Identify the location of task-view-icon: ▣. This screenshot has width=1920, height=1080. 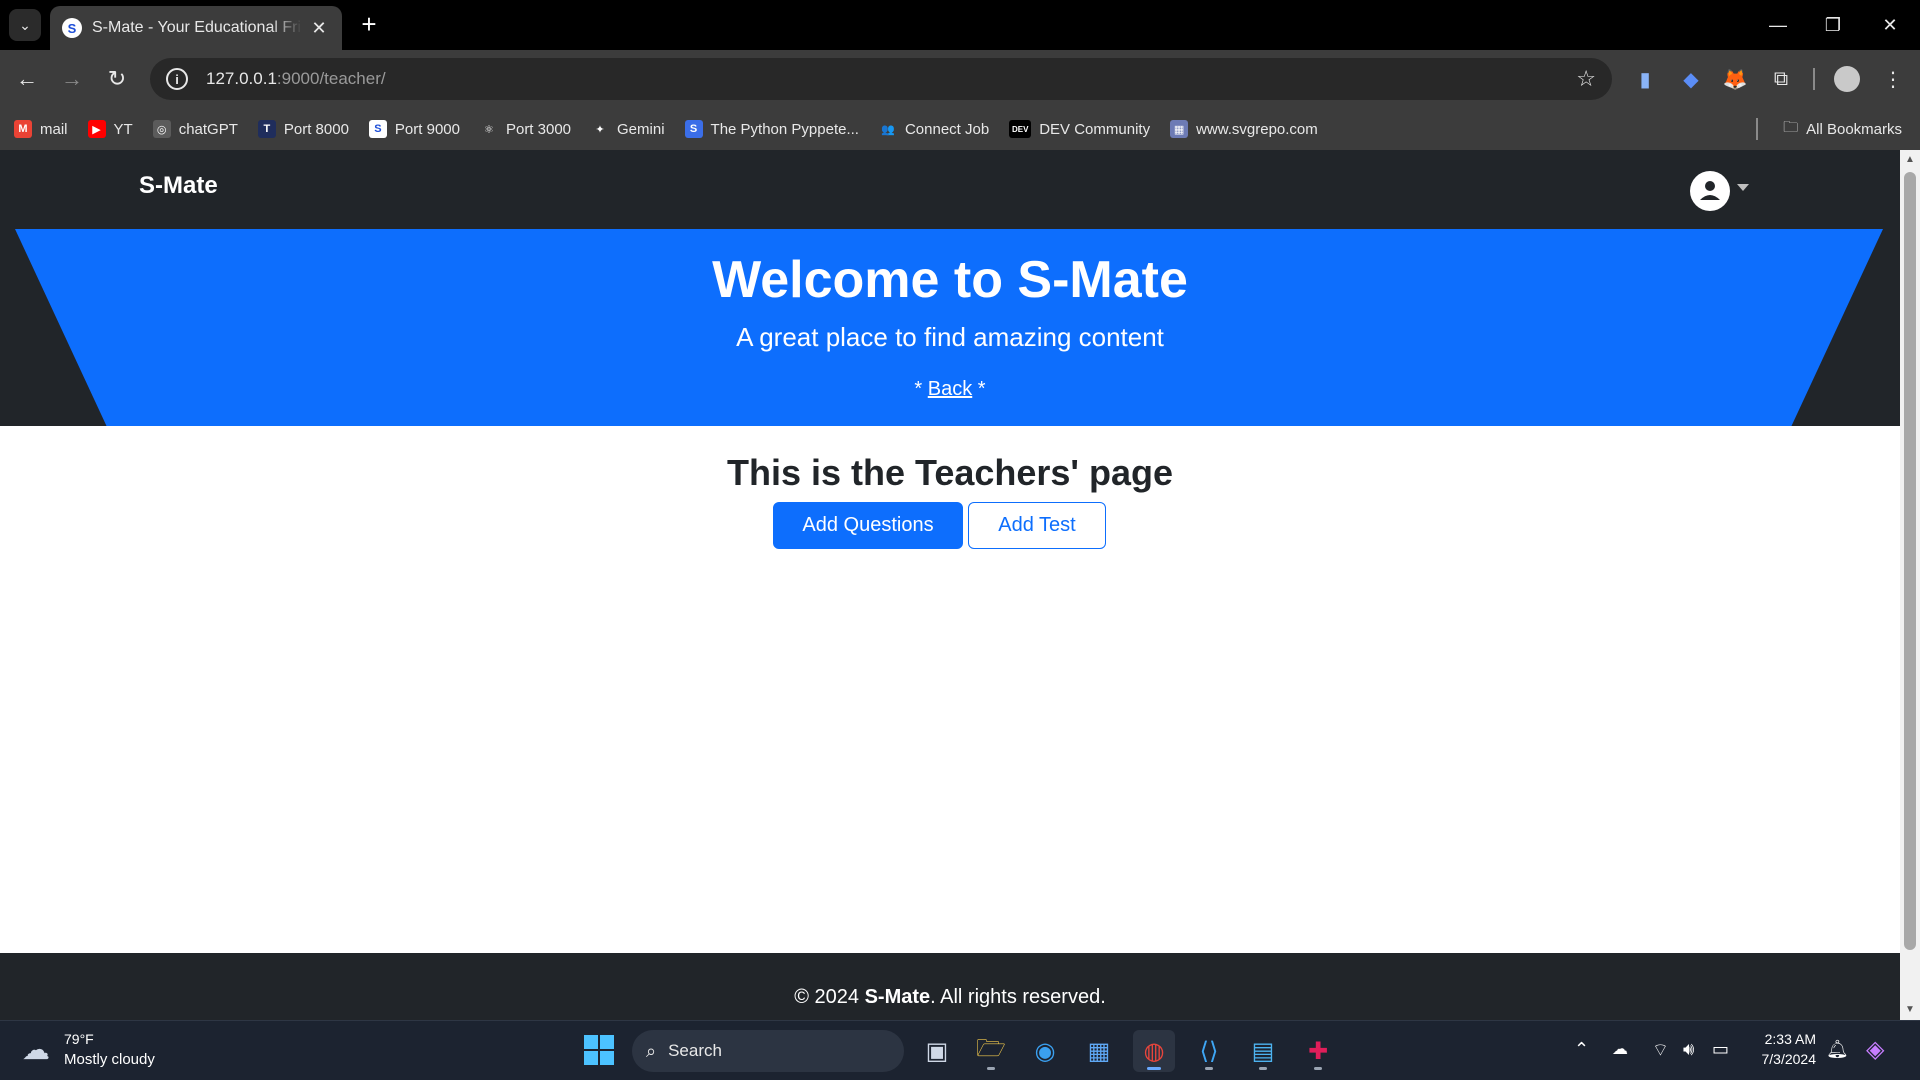
(937, 1051).